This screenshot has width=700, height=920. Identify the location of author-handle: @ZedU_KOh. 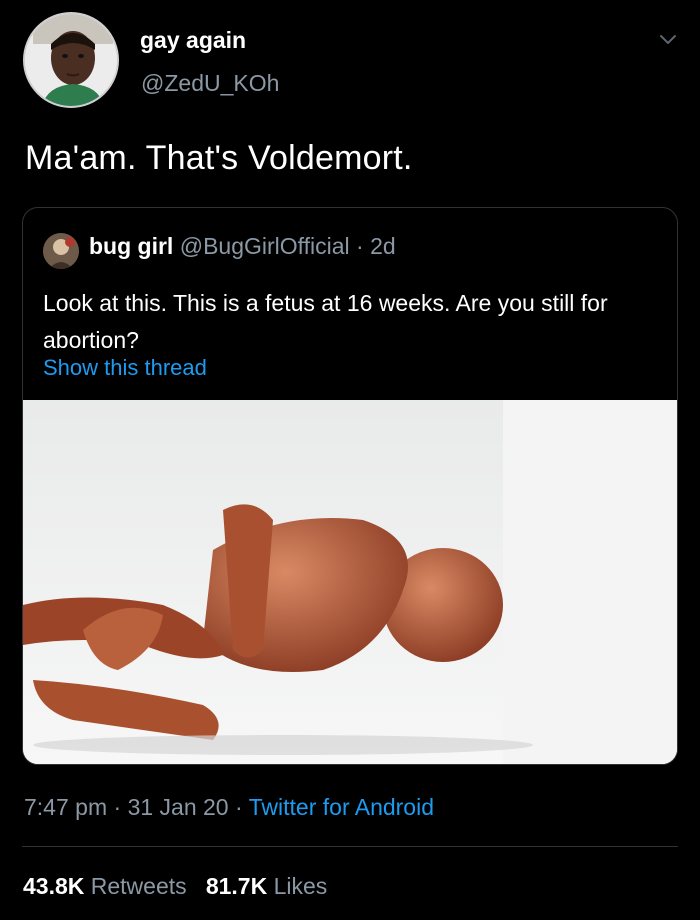
(210, 83).